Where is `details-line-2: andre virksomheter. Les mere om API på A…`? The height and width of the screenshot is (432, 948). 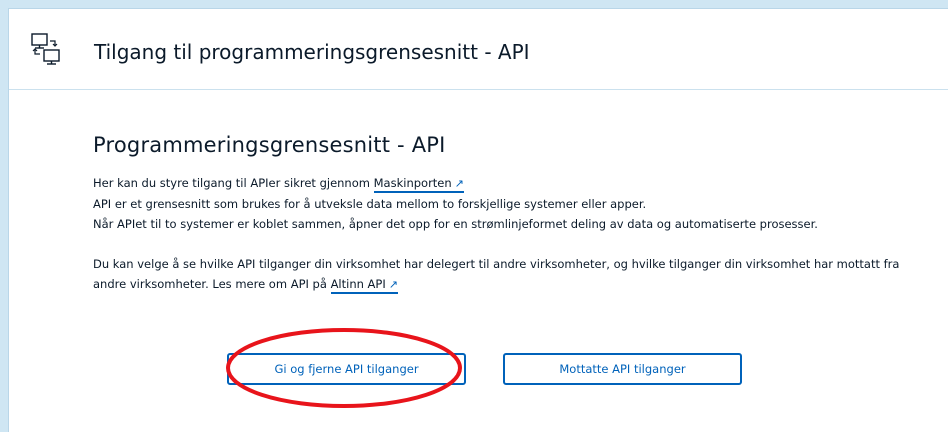
details-line-2: andre virksomheter. Les mere om API på A… is located at coordinates (513, 284).